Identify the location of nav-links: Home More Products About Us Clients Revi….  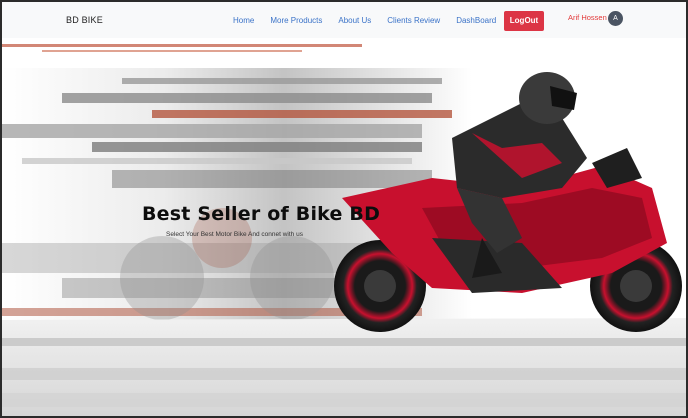
(372, 20).